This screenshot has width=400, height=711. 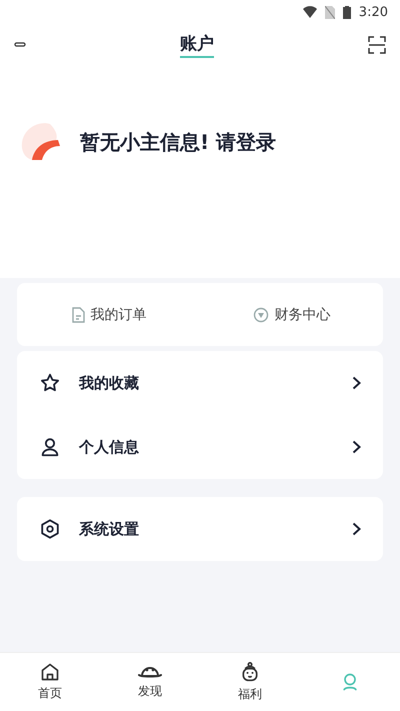 I want to click on coin-icon, so click(x=260, y=314).